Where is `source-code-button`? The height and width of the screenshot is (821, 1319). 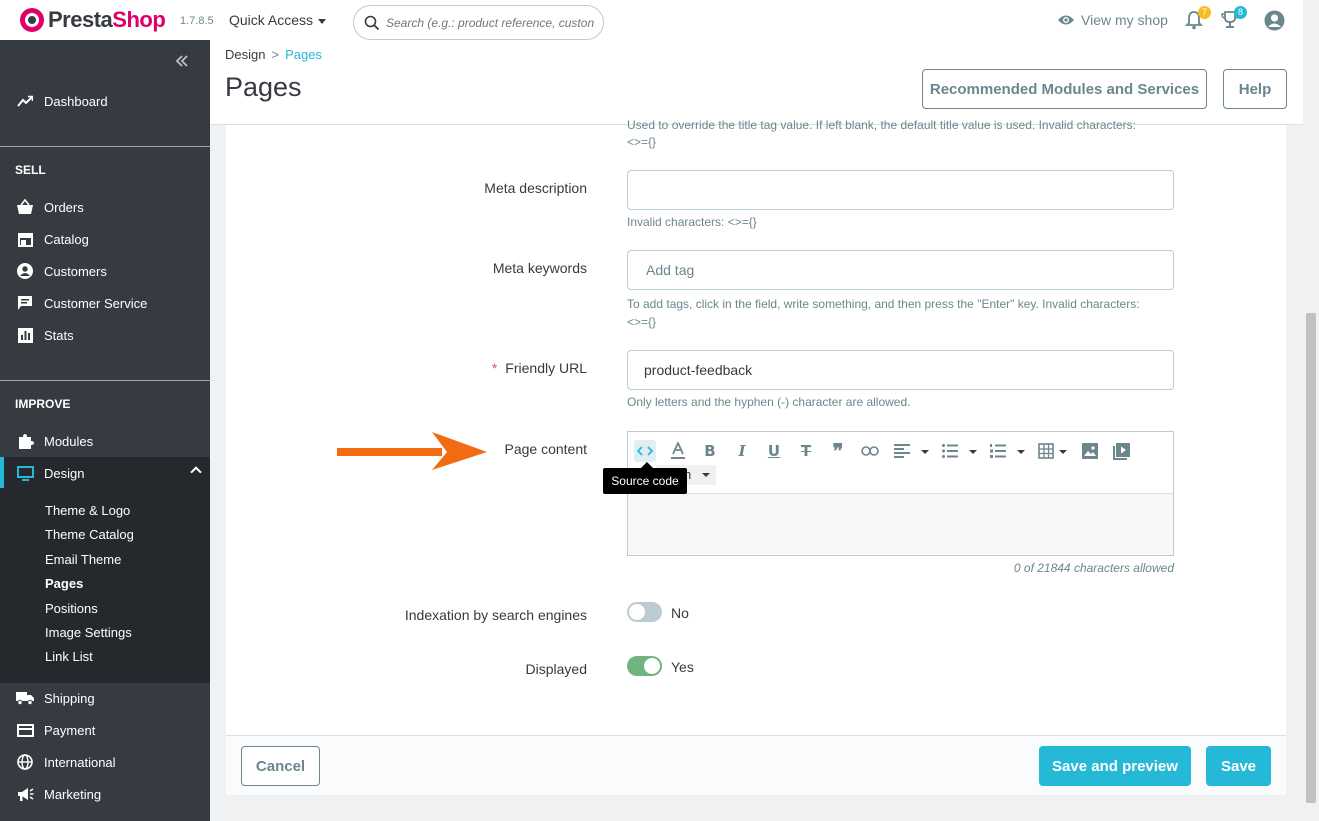 source-code-button is located at coordinates (645, 451).